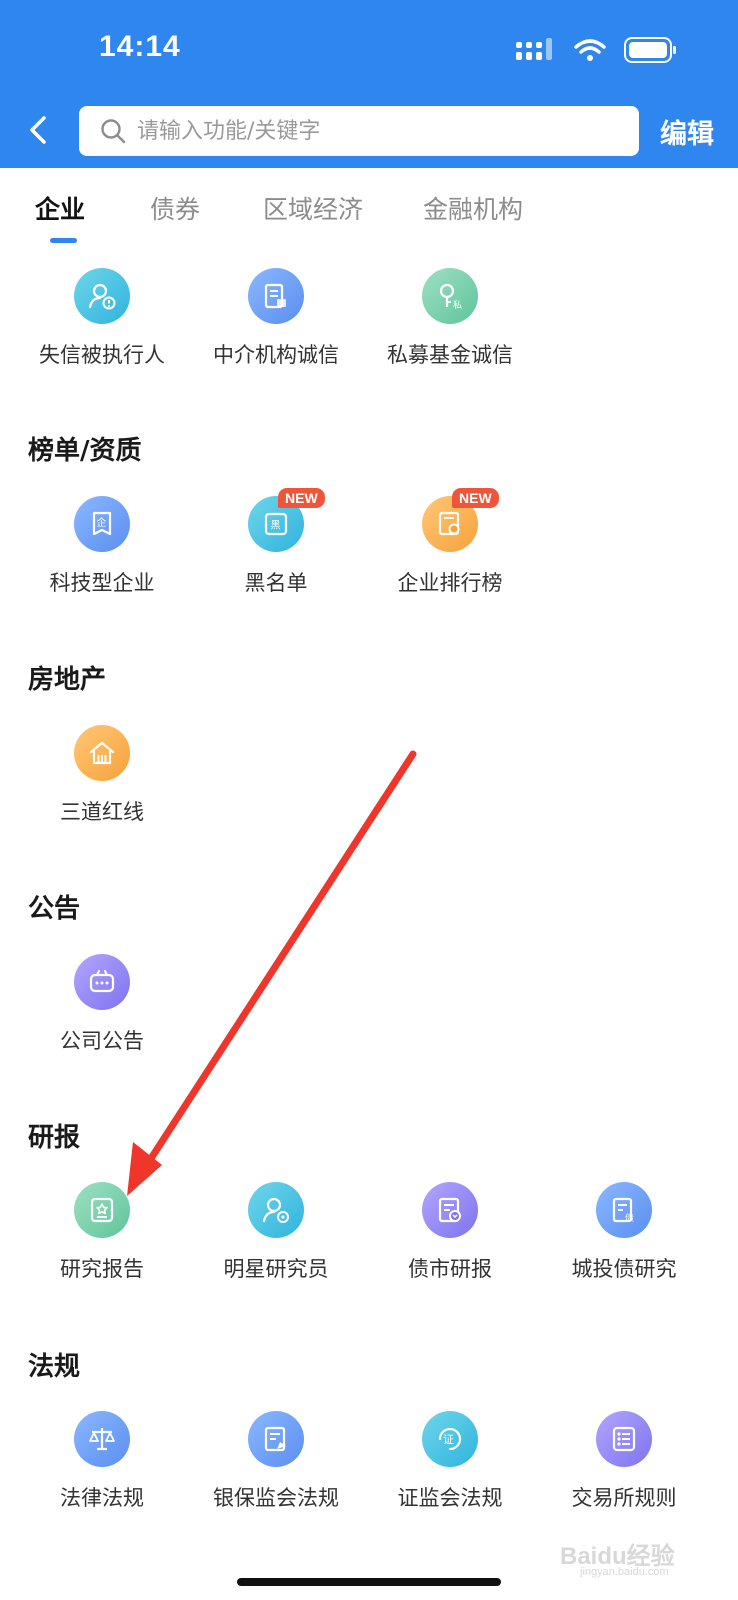 The width and height of the screenshot is (738, 1600). I want to click on item-label: 研究报告, so click(102, 1269).